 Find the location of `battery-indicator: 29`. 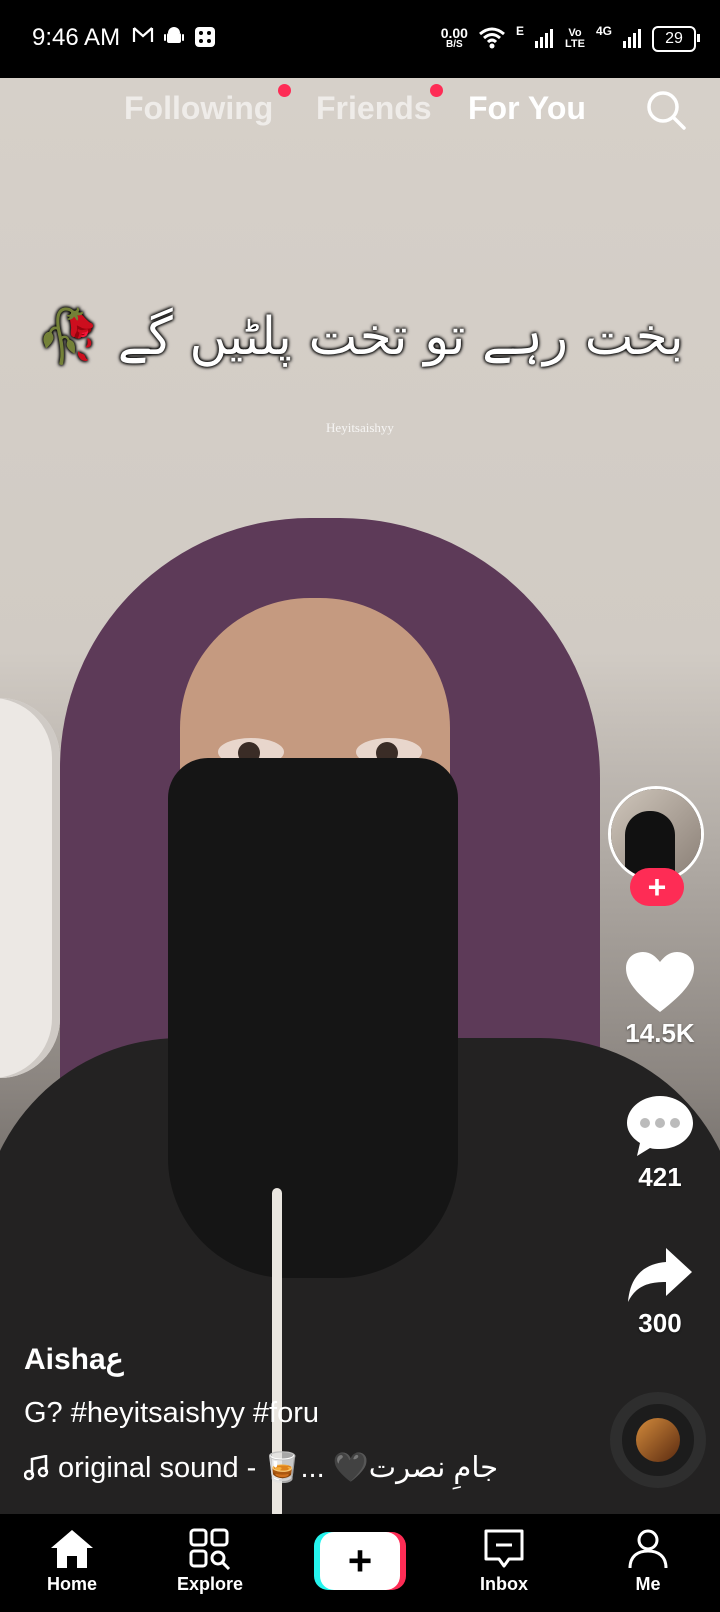

battery-indicator: 29 is located at coordinates (676, 39).